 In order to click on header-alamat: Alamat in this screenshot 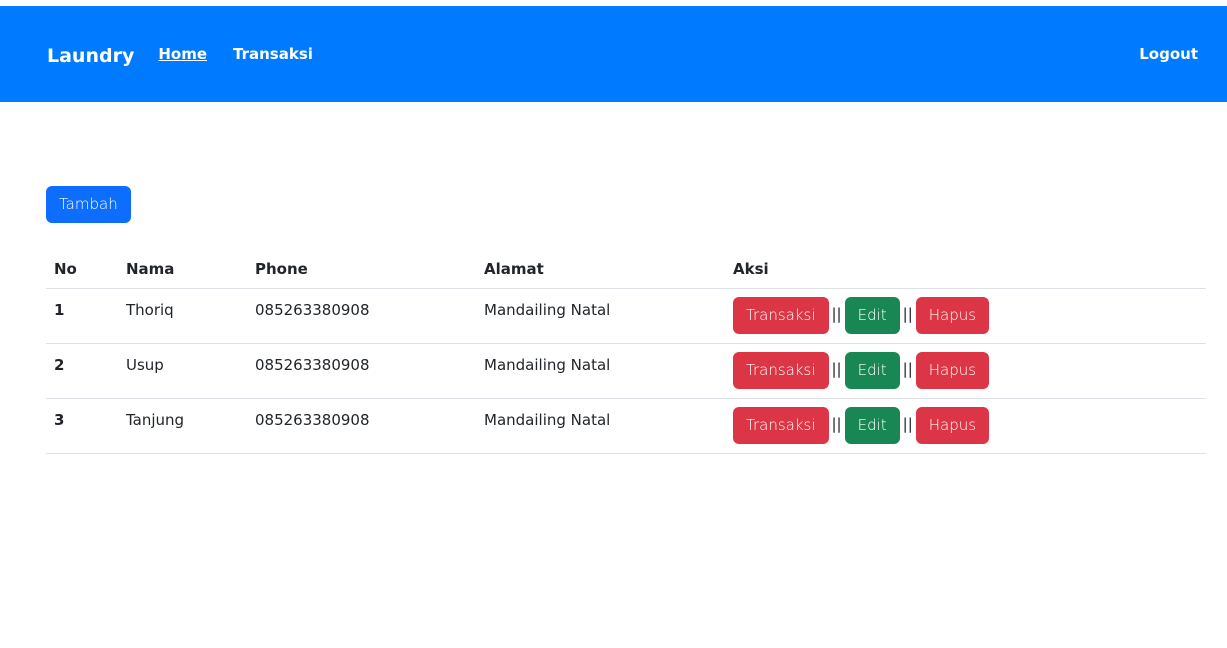, I will do `click(600, 270)`.